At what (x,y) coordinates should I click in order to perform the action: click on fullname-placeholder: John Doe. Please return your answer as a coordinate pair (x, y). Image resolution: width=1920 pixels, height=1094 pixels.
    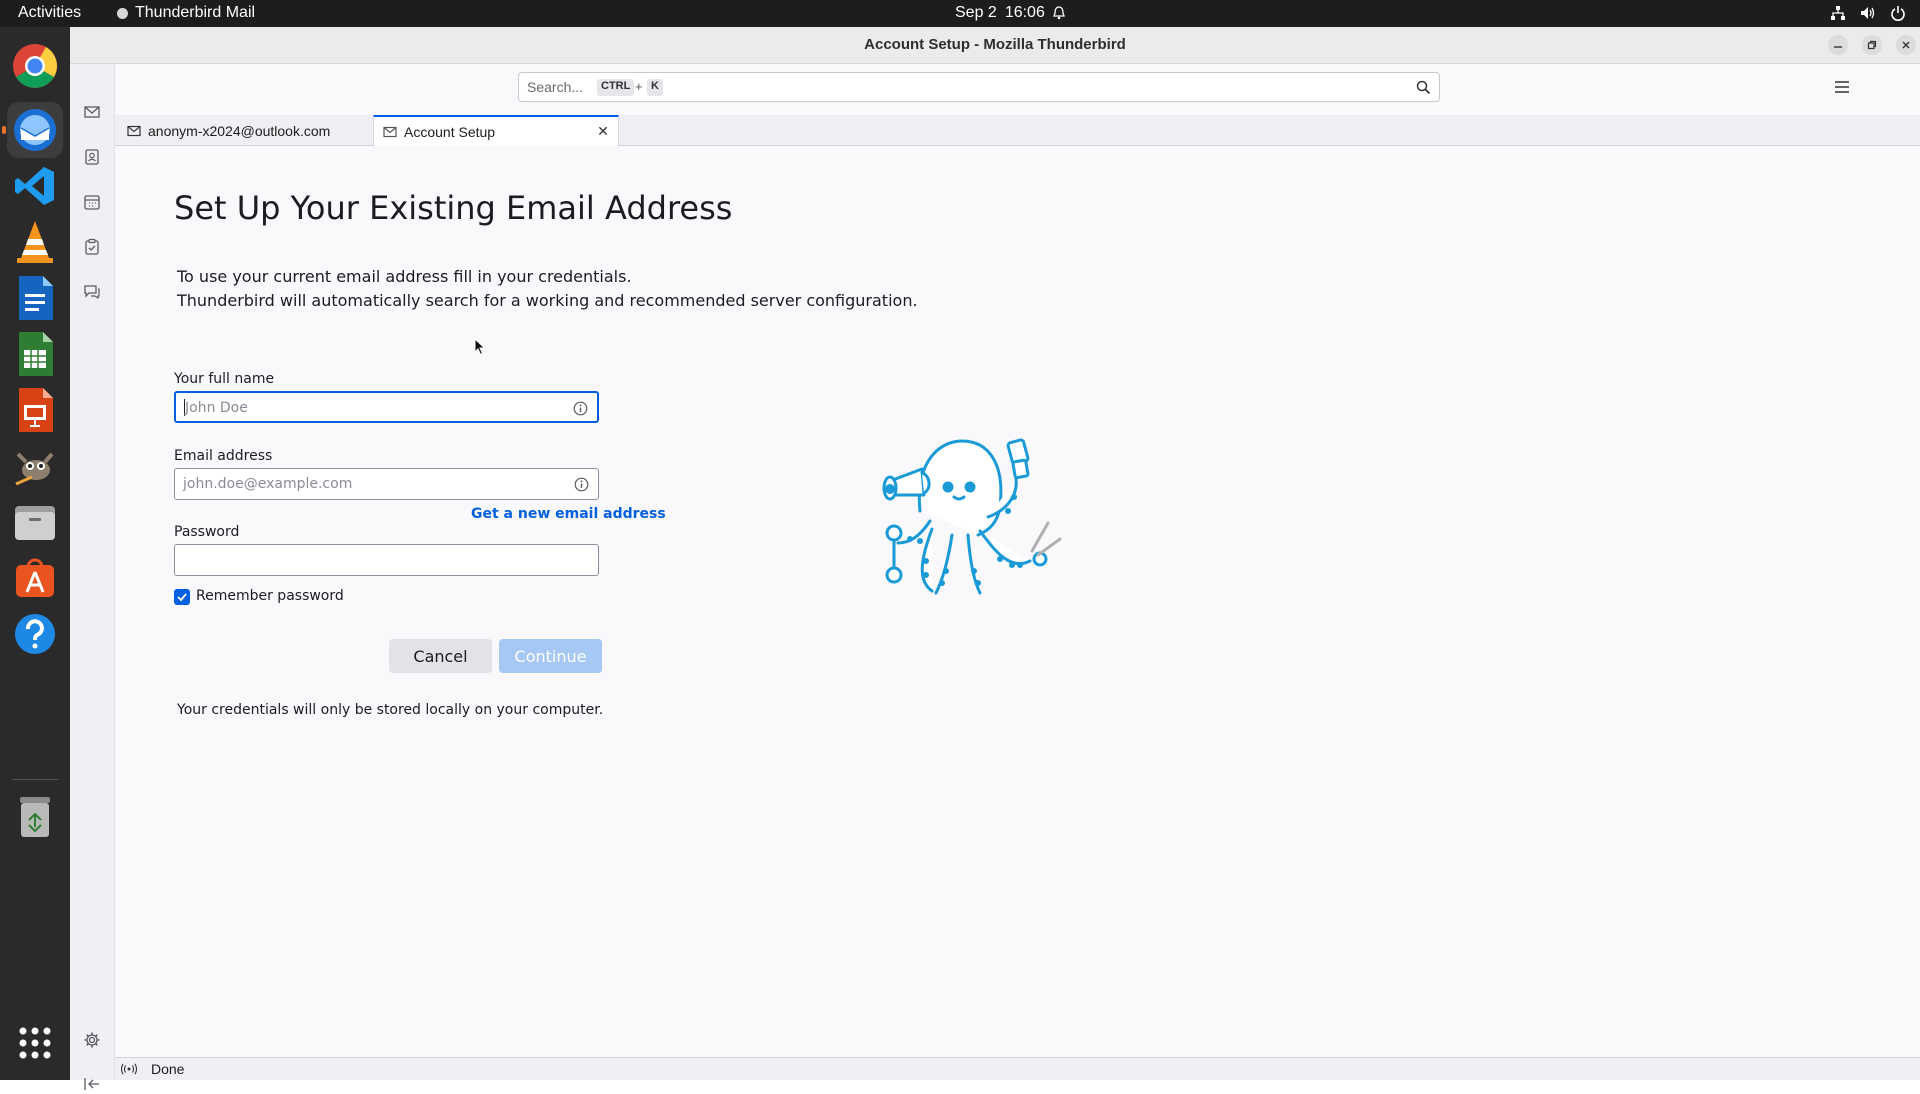
    Looking at the image, I should click on (216, 408).